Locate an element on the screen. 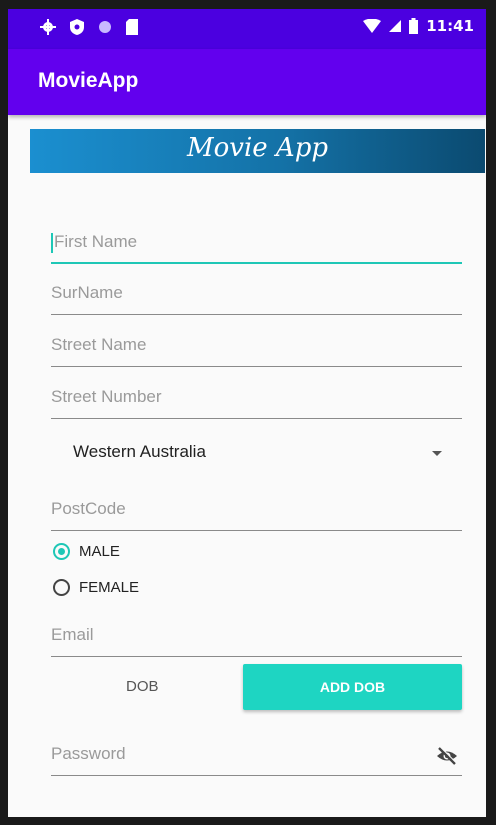 The height and width of the screenshot is (825, 496). eye-off-icon is located at coordinates (447, 756).